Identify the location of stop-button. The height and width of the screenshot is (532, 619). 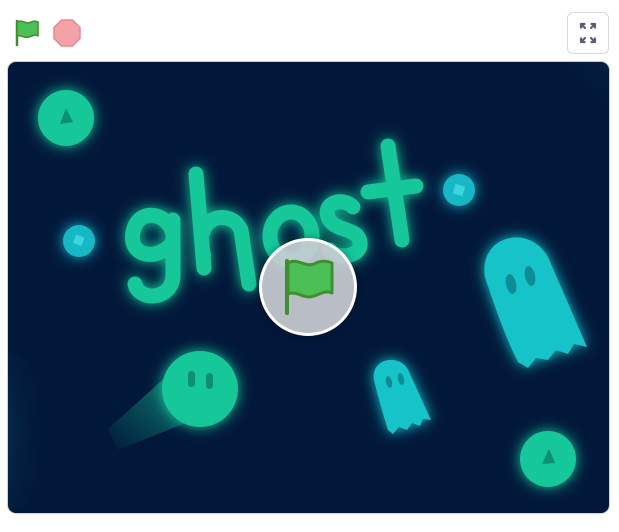
(67, 33).